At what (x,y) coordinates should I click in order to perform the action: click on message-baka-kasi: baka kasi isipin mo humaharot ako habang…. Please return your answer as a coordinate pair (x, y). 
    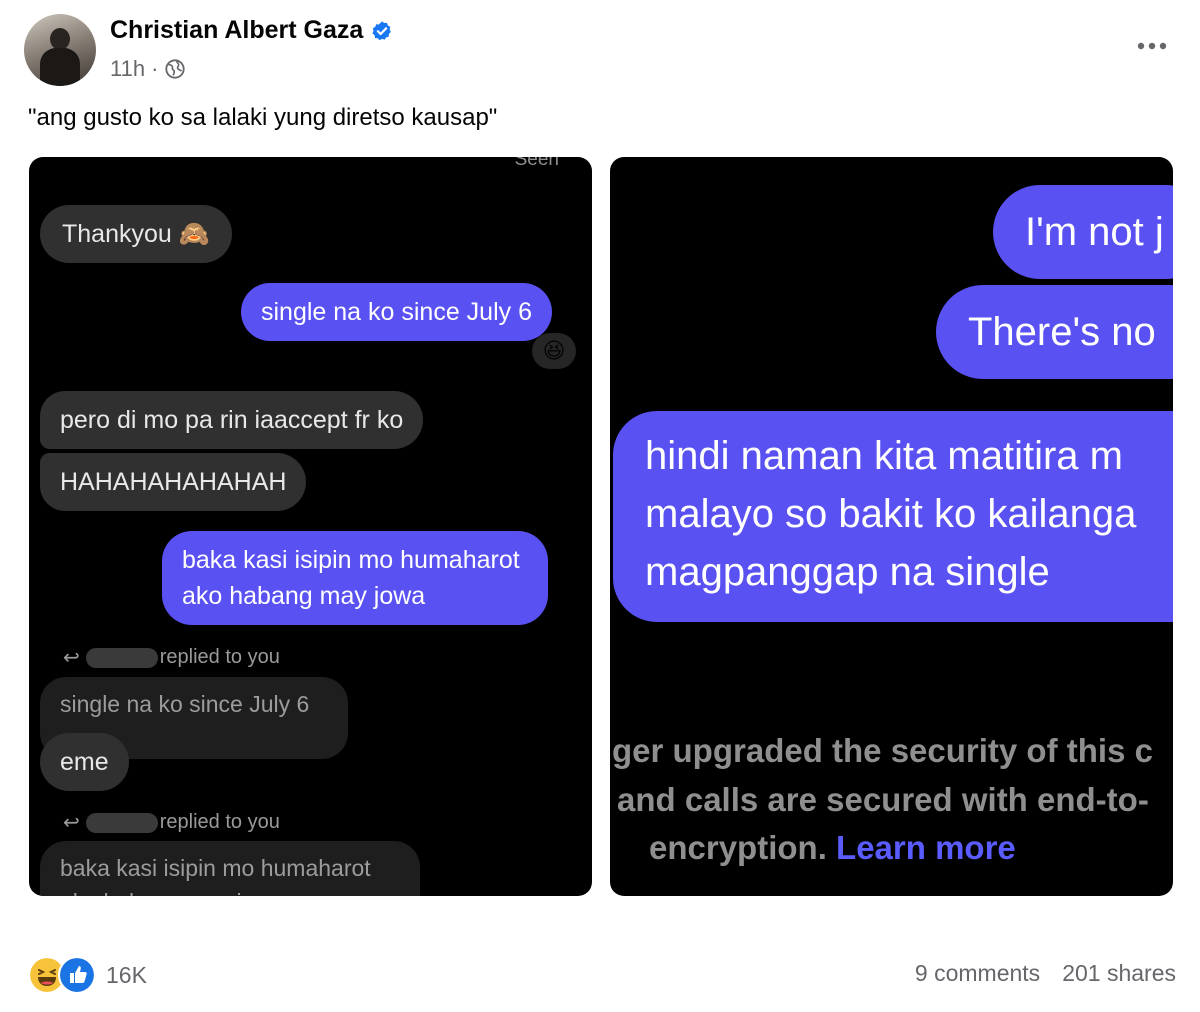
    Looking at the image, I should click on (355, 578).